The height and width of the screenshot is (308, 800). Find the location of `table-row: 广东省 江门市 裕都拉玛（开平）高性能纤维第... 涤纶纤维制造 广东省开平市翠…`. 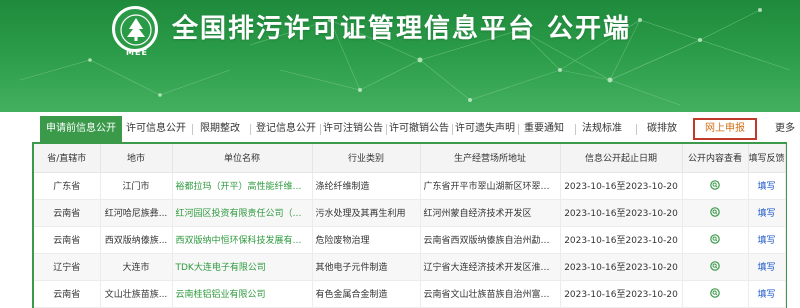

table-row: 广东省 江门市 裕都拉玛（开平）高性能纤维第... 涤纶纤维制造 广东省开平市翠… is located at coordinates (410, 186).